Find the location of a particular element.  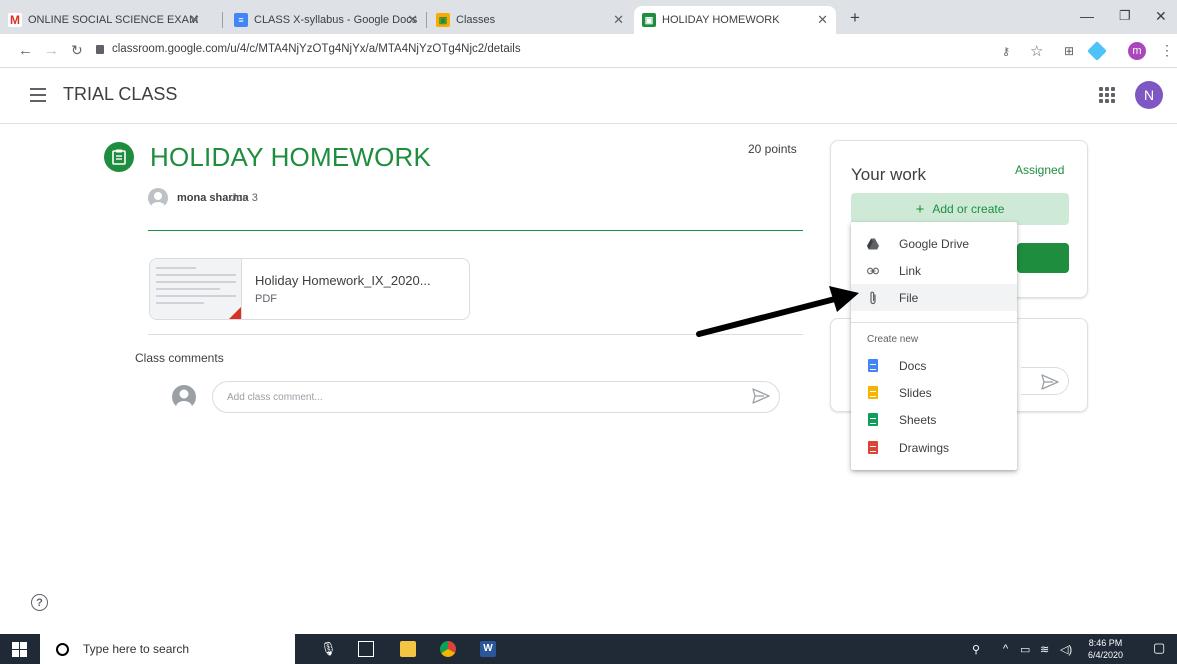

user-avatar: N is located at coordinates (1149, 95).